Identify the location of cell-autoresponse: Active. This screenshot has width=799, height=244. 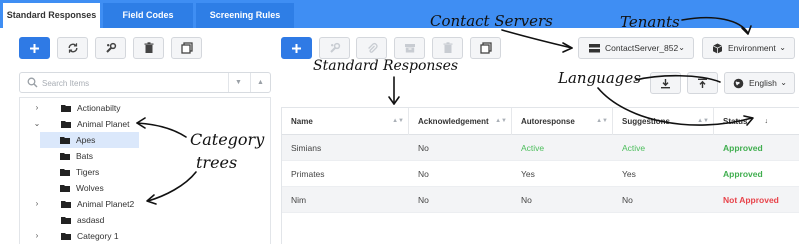
(533, 148).